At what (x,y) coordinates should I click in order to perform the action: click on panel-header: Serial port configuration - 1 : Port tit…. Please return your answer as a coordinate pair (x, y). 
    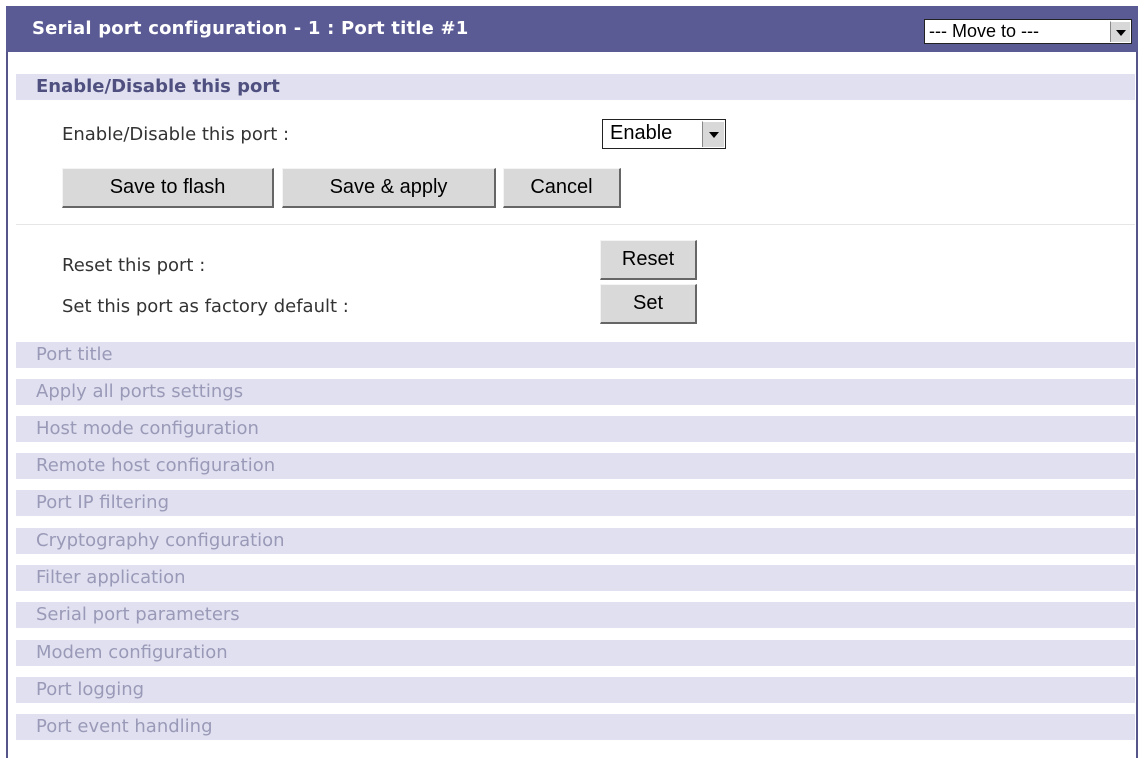
    Looking at the image, I should click on (572, 29).